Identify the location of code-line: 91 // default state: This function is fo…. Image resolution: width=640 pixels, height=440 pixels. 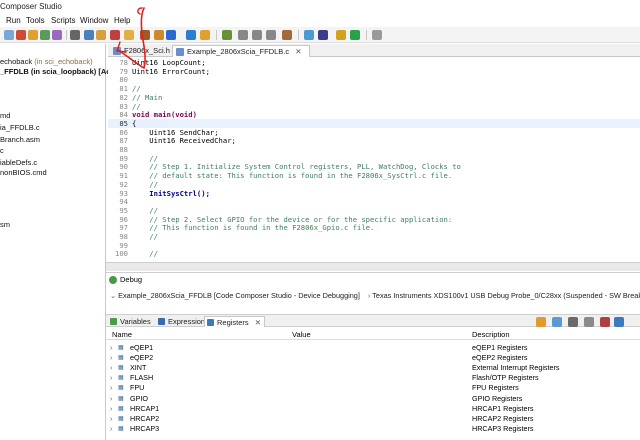
(374, 175).